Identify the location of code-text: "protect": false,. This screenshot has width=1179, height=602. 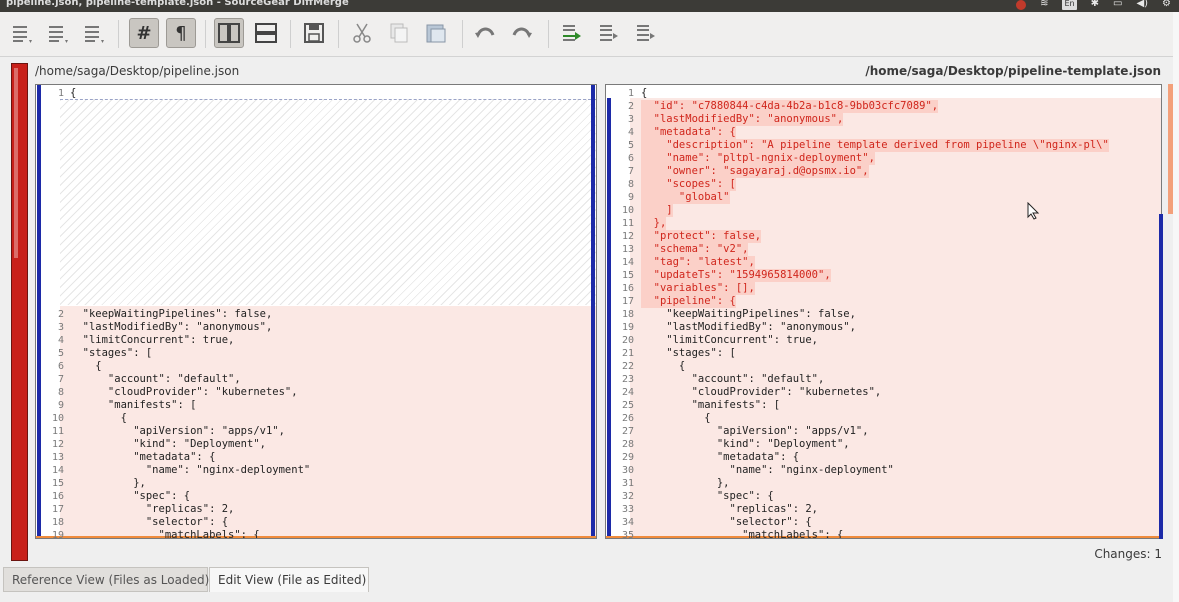
(701, 236).